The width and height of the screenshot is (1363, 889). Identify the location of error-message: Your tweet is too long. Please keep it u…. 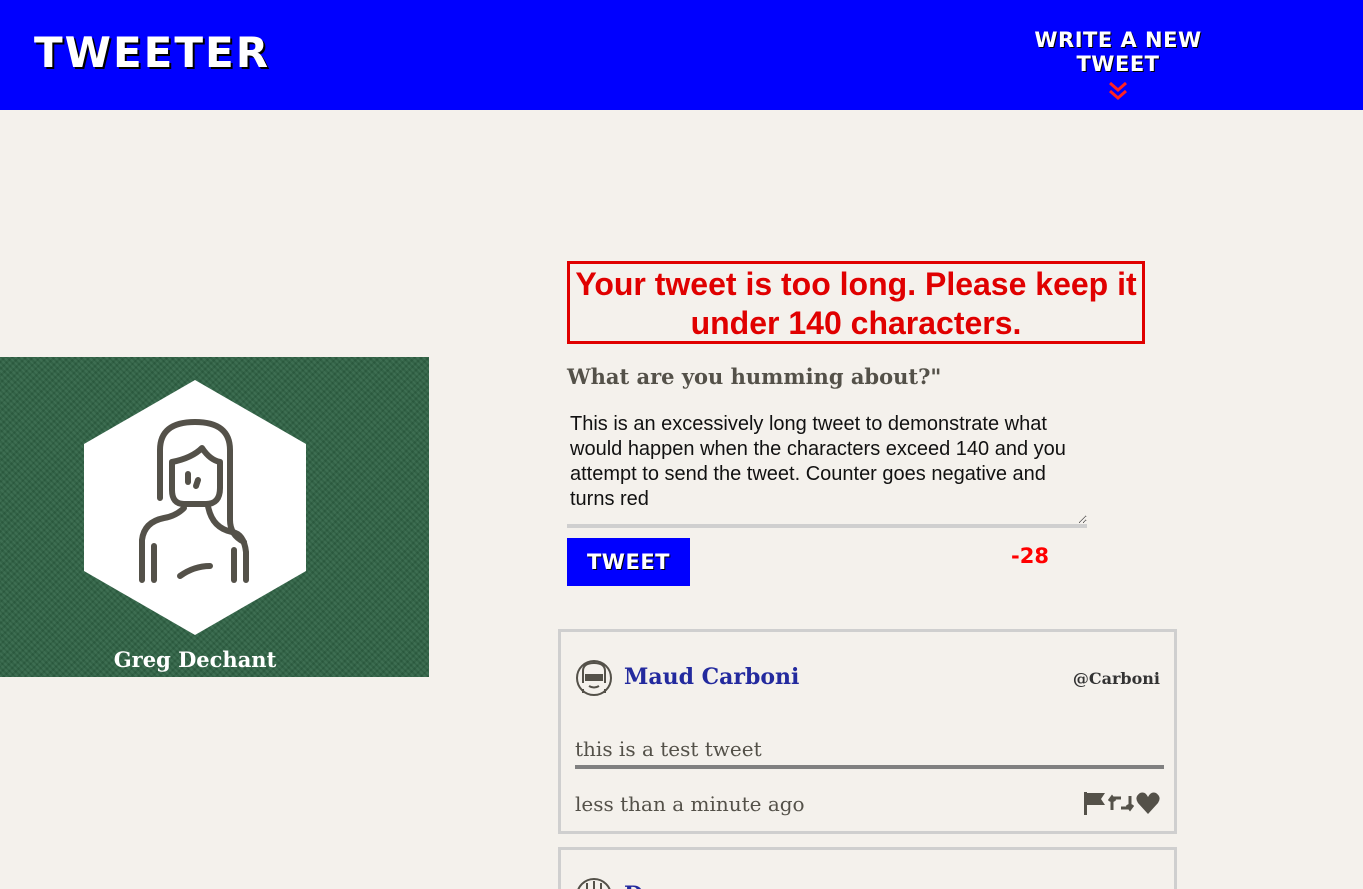
(856, 302).